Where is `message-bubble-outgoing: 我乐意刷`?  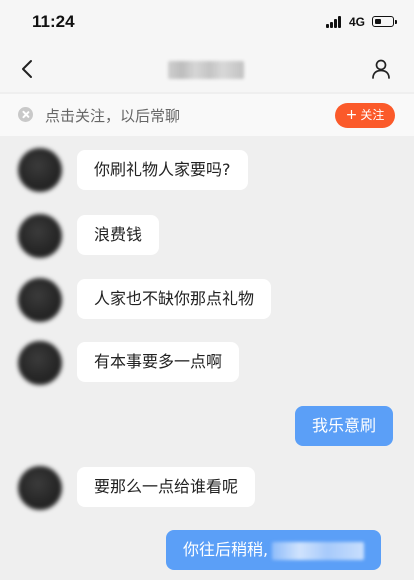 message-bubble-outgoing: 我乐意刷 is located at coordinates (344, 426).